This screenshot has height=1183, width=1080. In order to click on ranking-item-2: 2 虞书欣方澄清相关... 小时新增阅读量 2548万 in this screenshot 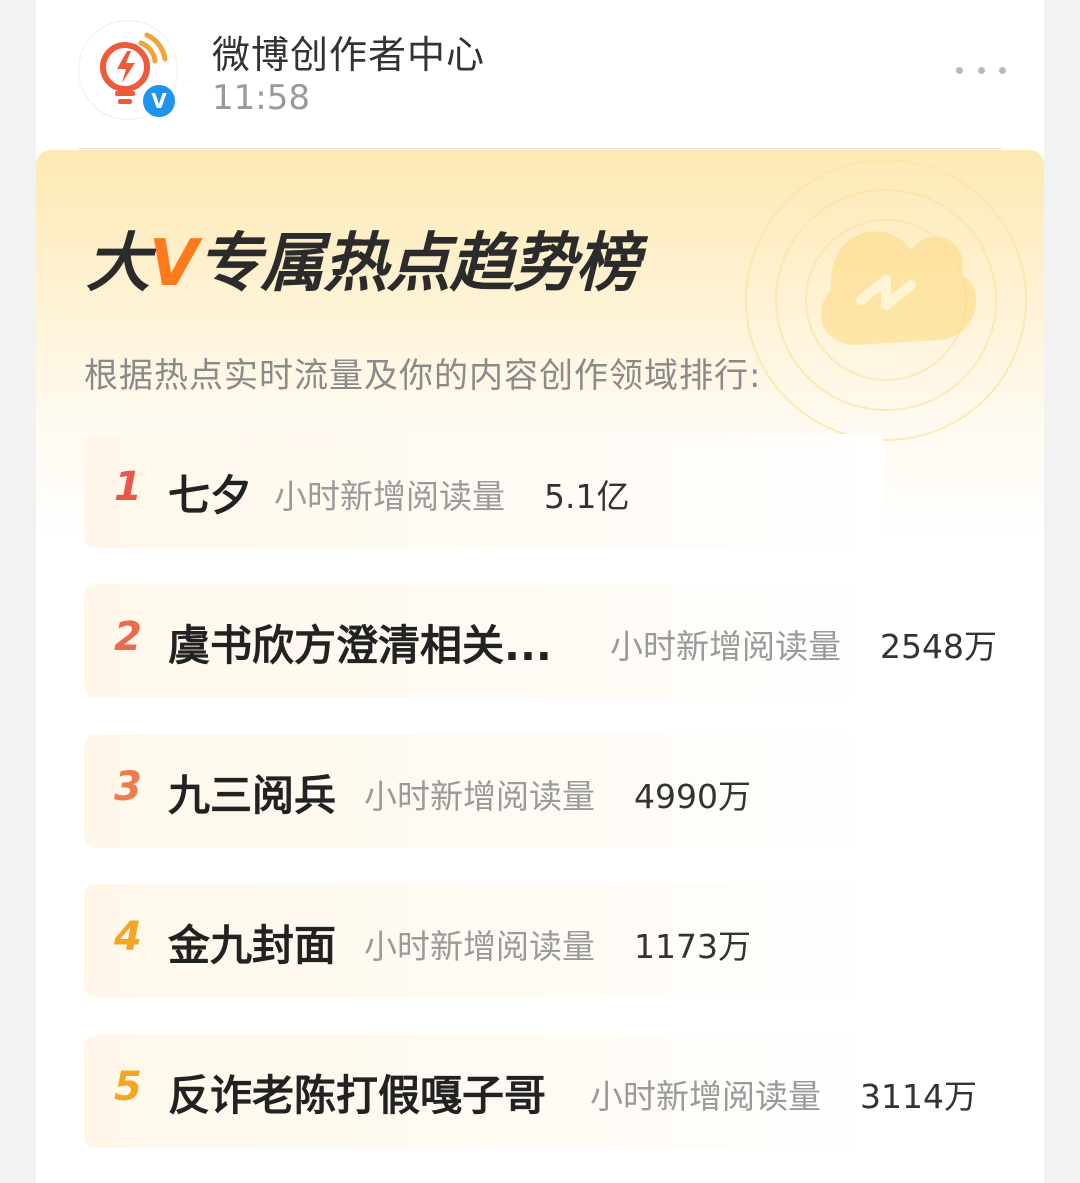, I will do `click(540, 641)`.